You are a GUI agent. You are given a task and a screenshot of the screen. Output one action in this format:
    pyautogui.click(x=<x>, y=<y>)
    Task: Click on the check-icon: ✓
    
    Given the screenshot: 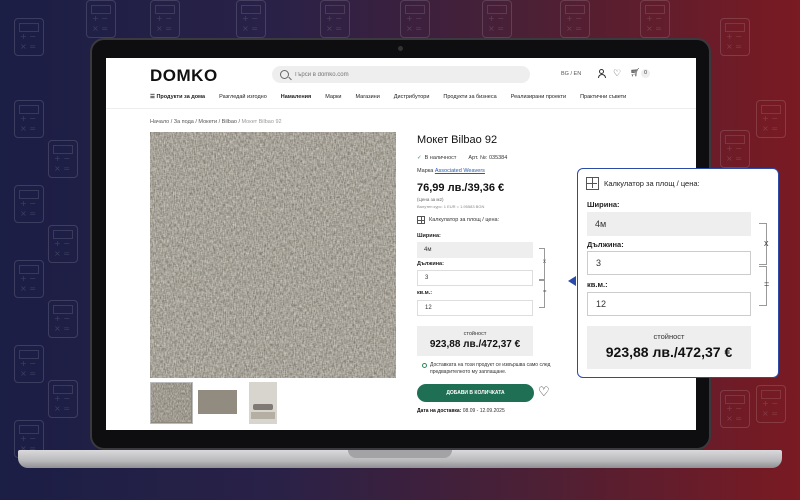 What is the action you would take?
    pyautogui.click(x=419, y=158)
    